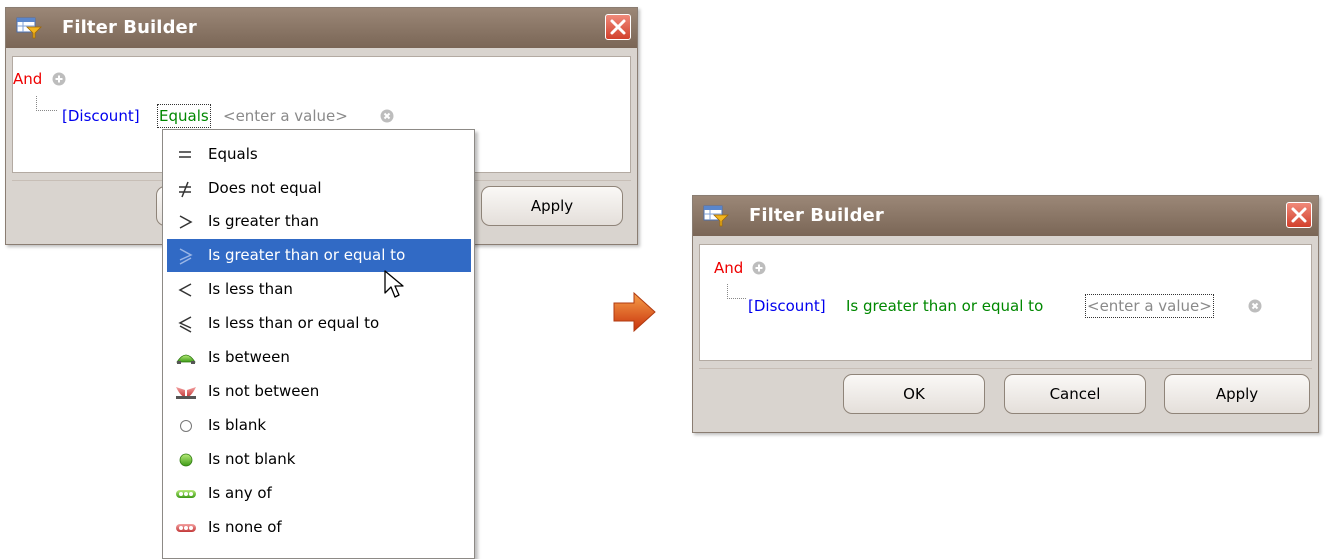  Describe the element at coordinates (186, 359) in the screenshot. I see `between-icon` at that location.